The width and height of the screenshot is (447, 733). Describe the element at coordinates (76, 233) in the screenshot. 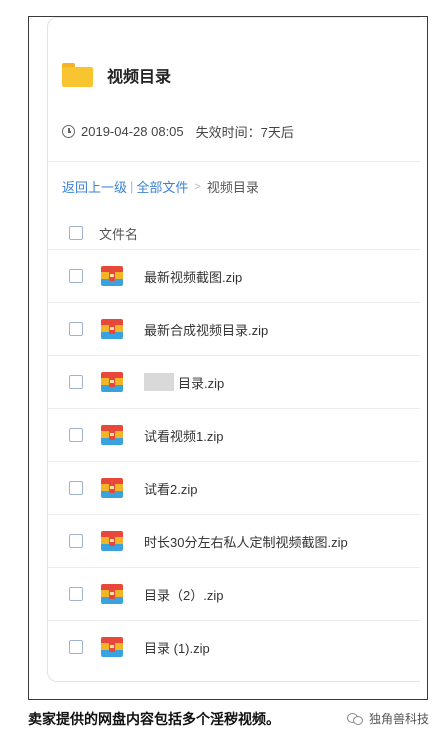

I see `select-all-checkbox` at that location.